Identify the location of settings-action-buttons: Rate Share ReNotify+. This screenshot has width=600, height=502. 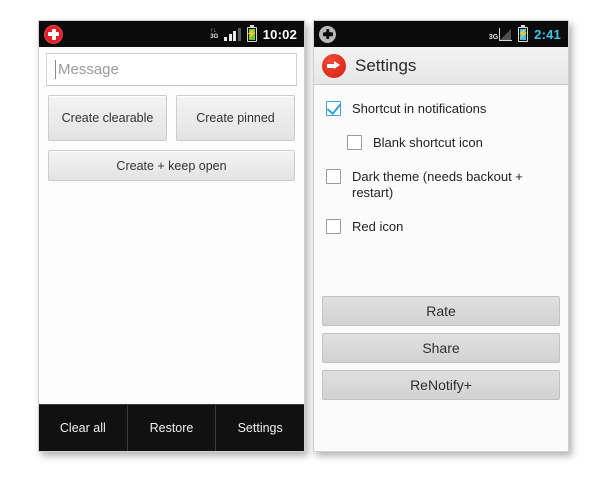
(441, 347).